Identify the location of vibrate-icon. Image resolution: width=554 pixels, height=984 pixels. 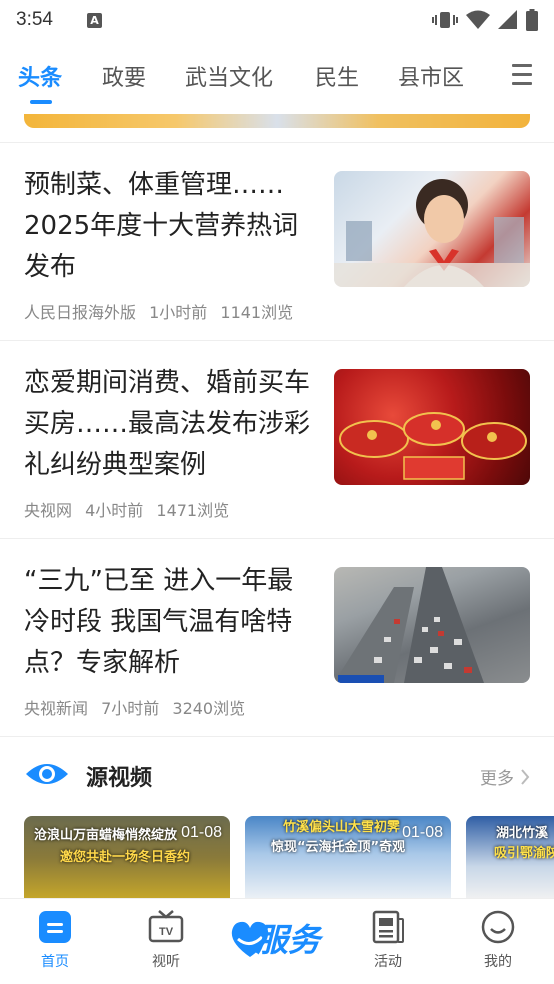
(445, 20).